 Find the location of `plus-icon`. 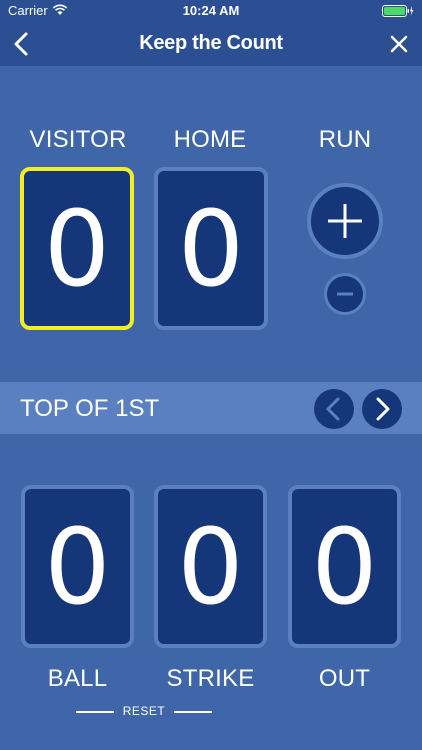

plus-icon is located at coordinates (345, 221).